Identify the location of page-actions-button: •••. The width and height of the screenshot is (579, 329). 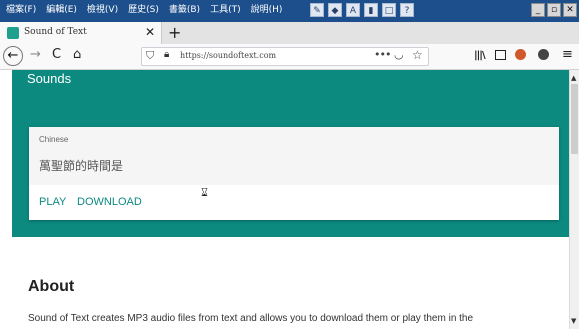
(382, 54).